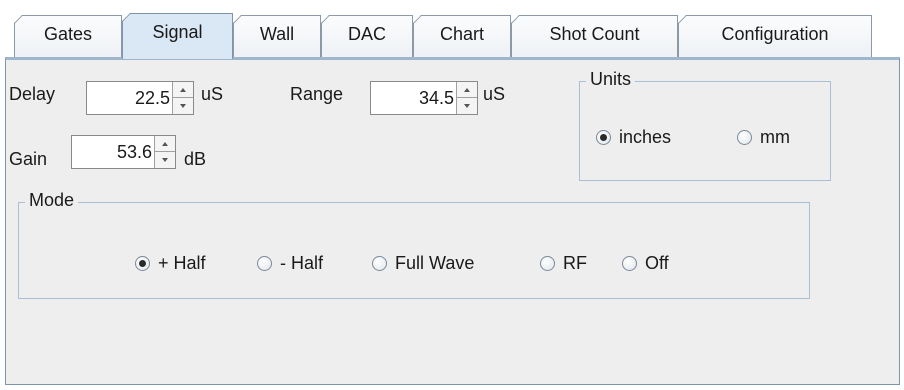 The width and height of the screenshot is (904, 390). Describe the element at coordinates (435, 263) in the screenshot. I see `mode-full-wave-label: Full Wave` at that location.